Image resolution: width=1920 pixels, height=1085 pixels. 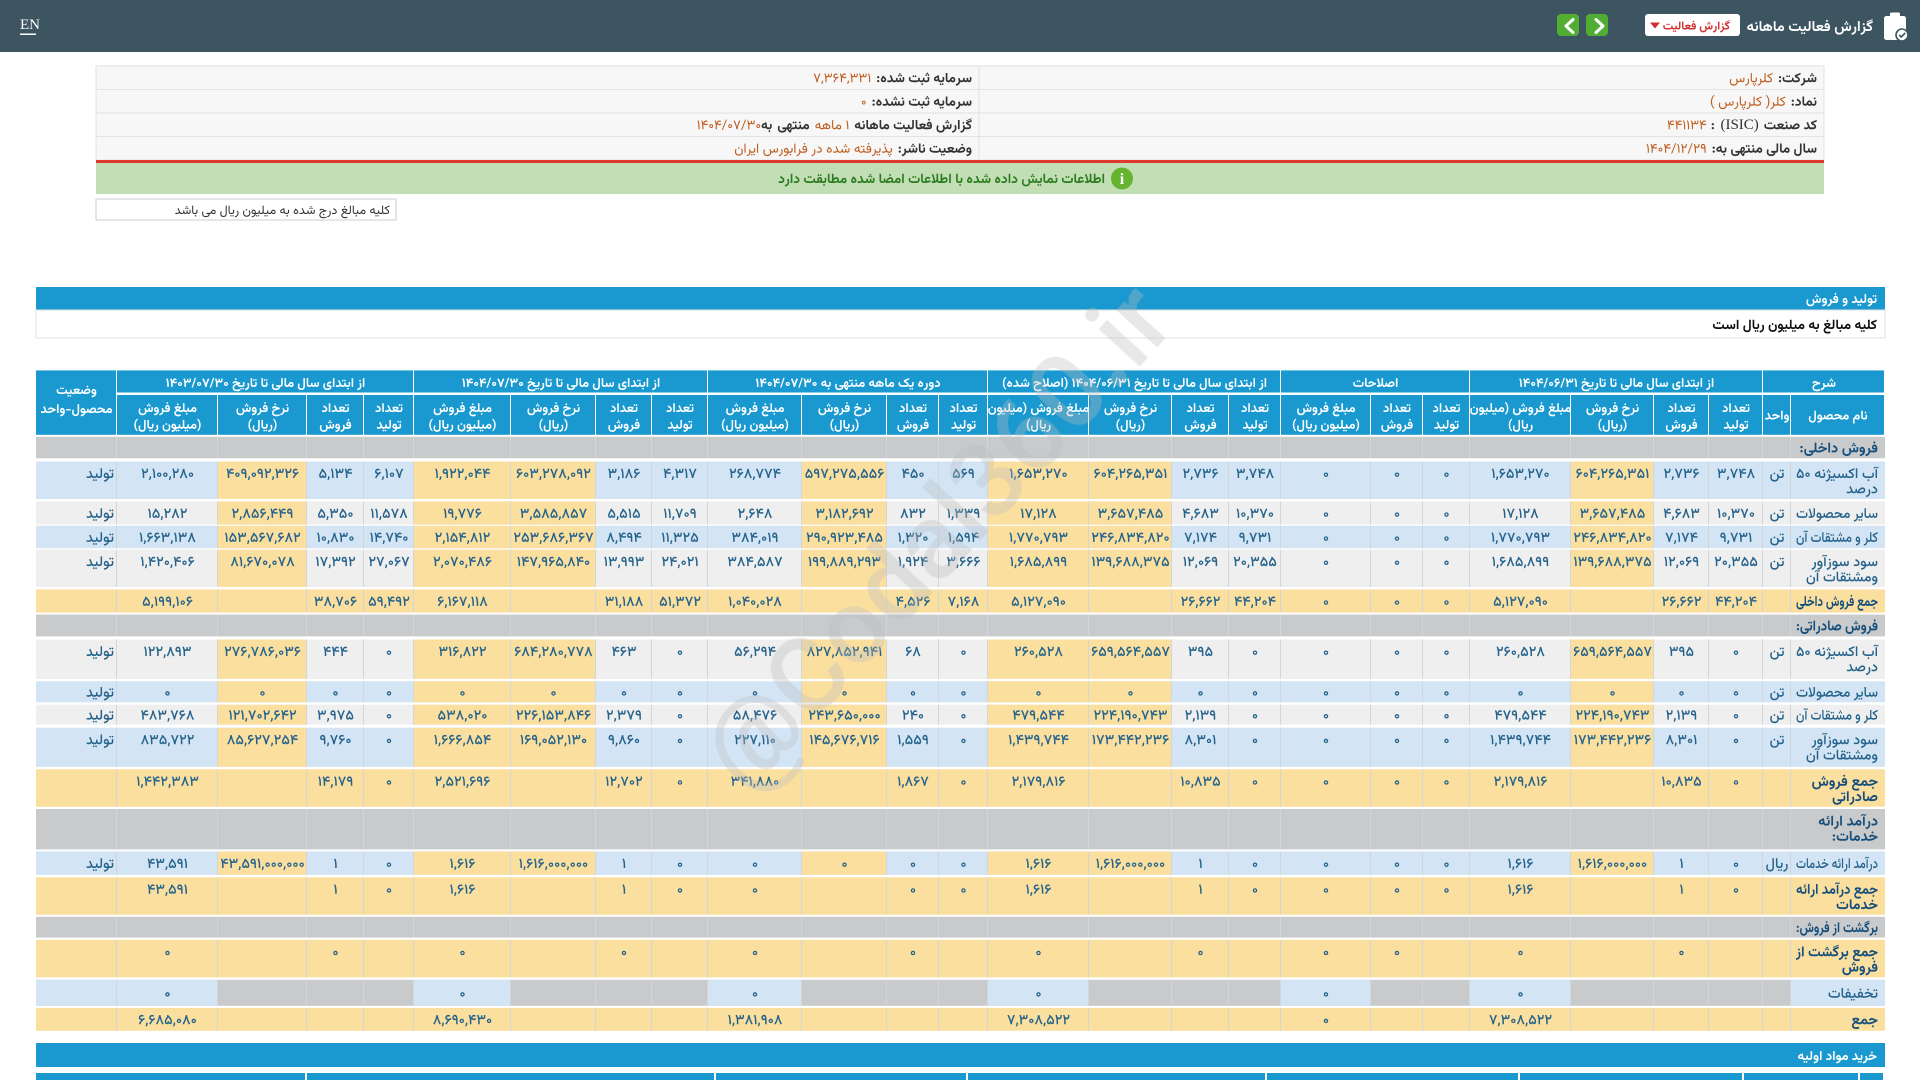 What do you see at coordinates (1739, 125) in the screenshot?
I see `svg-text: (ISIC)` at bounding box center [1739, 125].